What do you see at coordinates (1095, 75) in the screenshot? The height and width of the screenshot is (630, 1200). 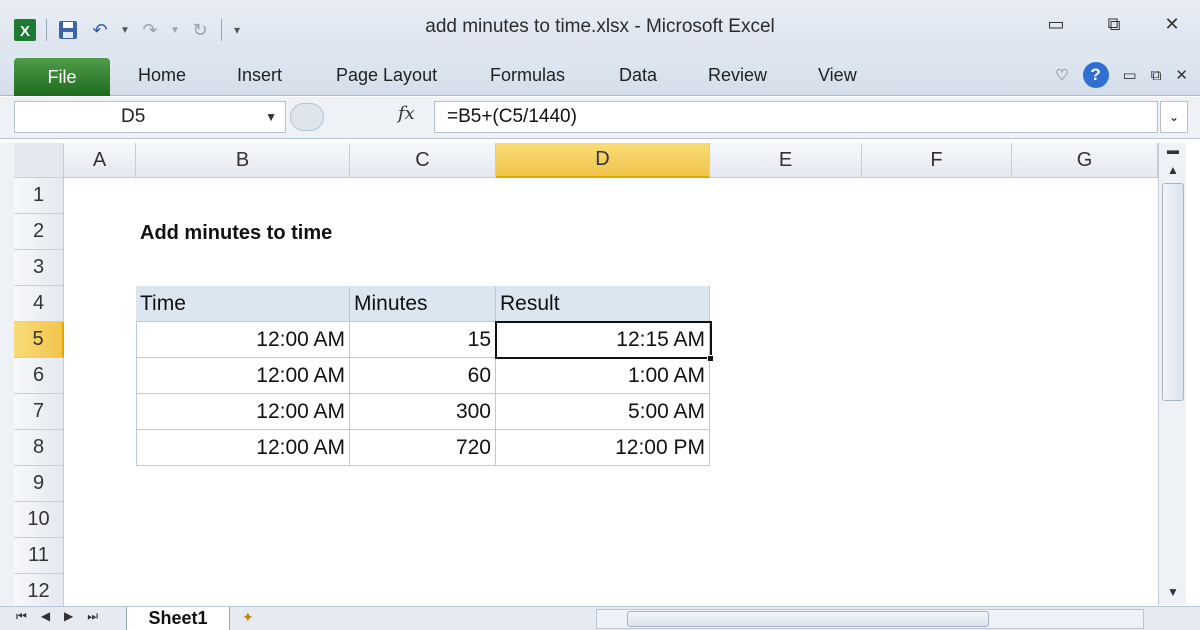 I see `help-icon: ?` at bounding box center [1095, 75].